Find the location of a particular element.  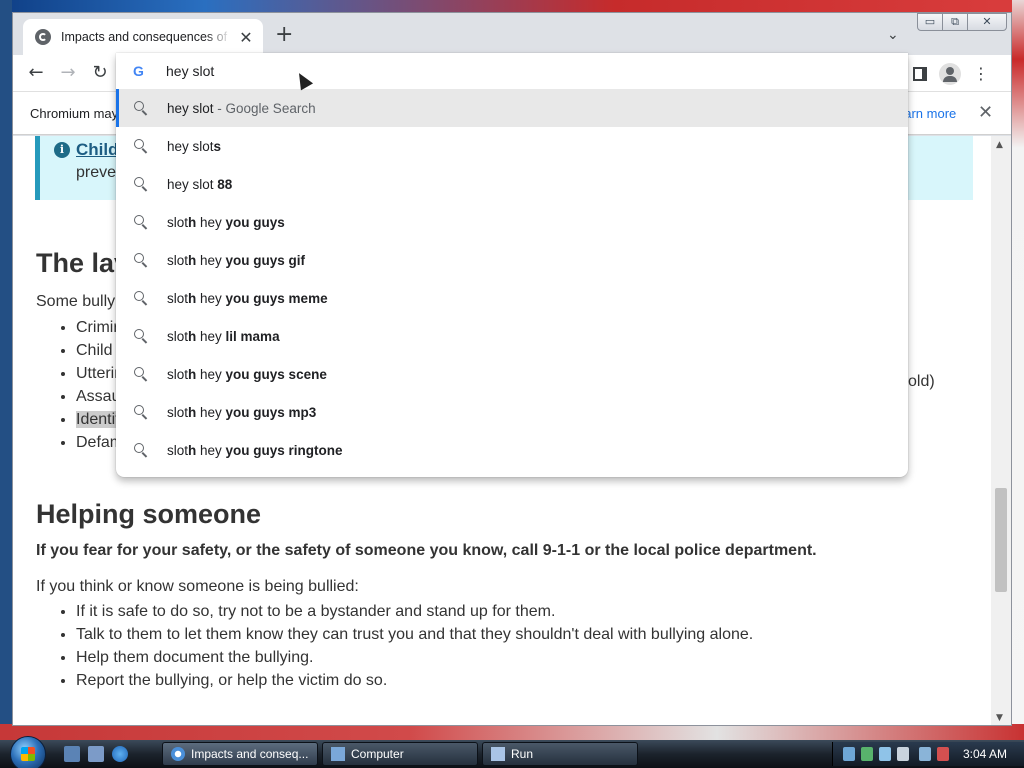

clock: 3:04 AM is located at coordinates (985, 754).